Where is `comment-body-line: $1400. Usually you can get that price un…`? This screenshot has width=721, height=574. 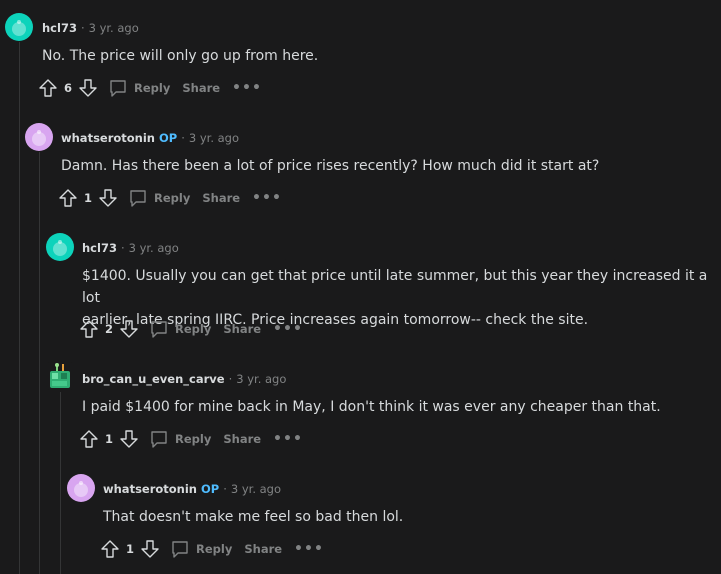
comment-body-line: $1400. Usually you can get that price un… is located at coordinates (395, 287).